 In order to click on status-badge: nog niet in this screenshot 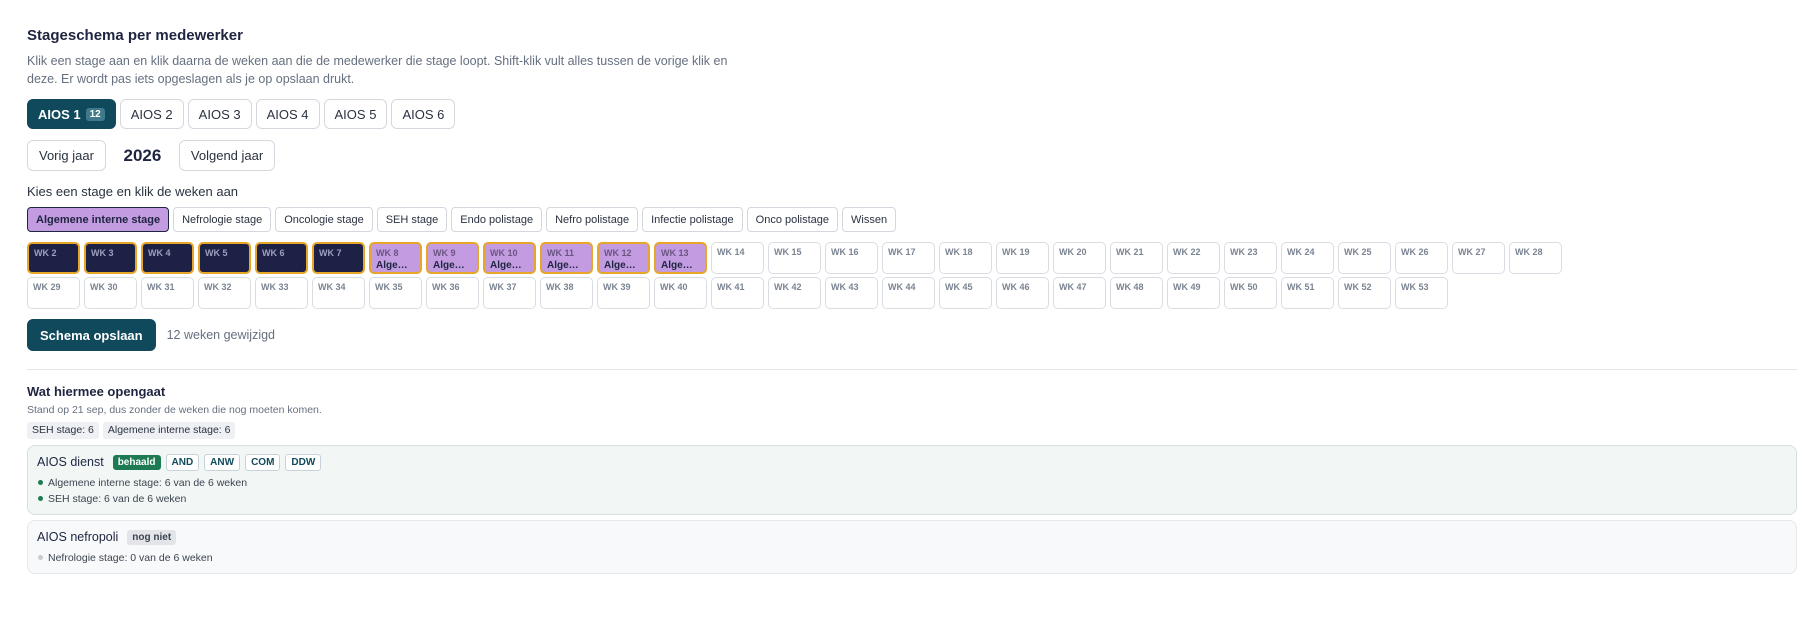, I will do `click(152, 537)`.